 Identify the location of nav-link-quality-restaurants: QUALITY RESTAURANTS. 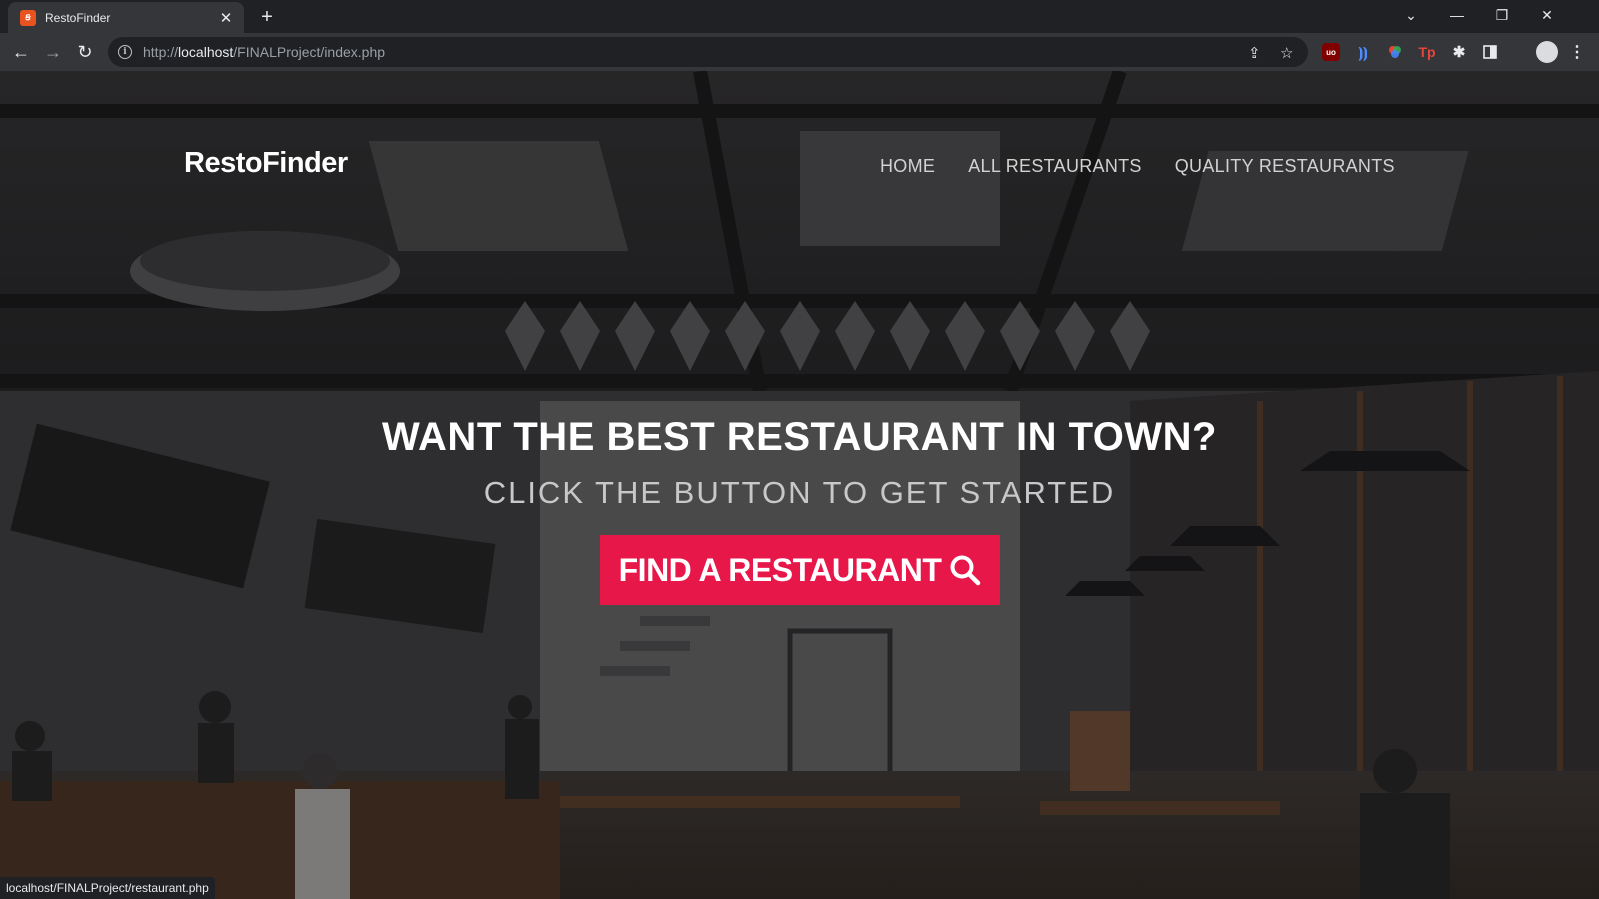
(1285, 166).